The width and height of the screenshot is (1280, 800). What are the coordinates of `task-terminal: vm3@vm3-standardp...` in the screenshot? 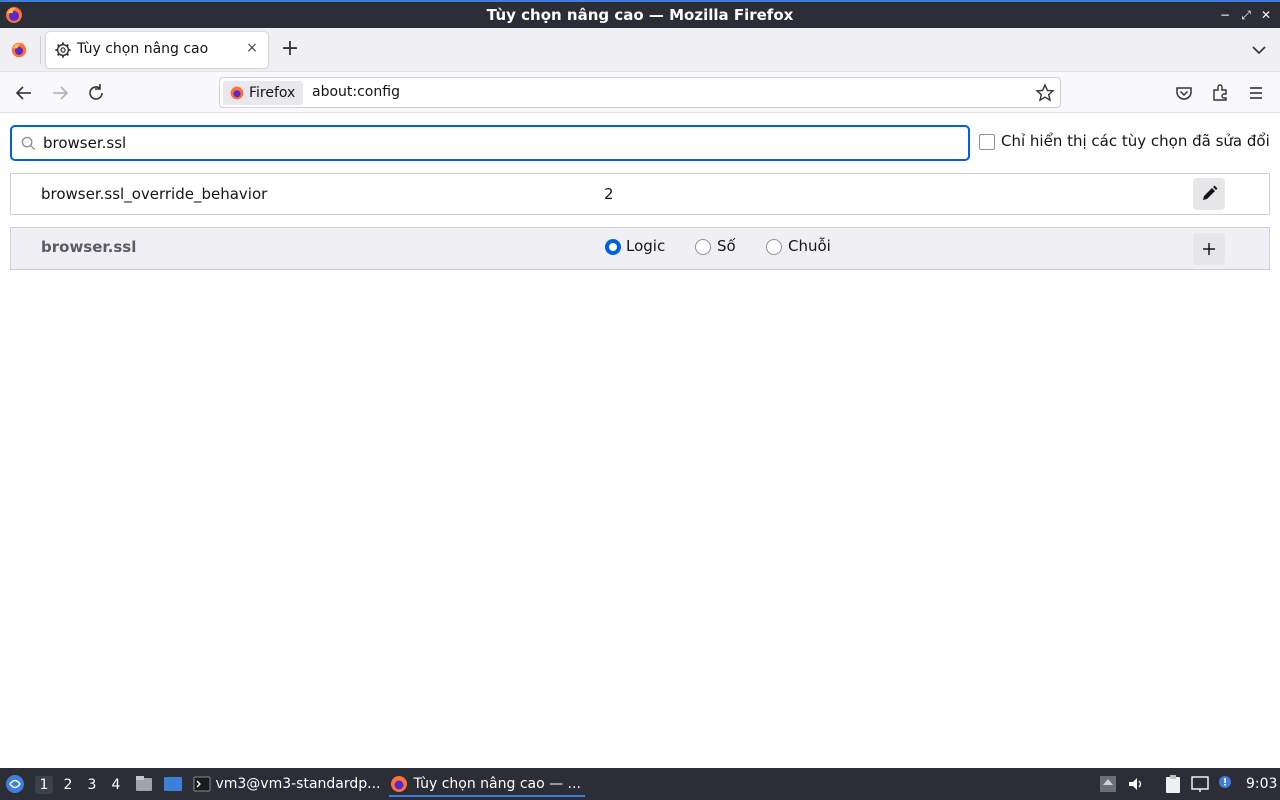 It's located at (288, 784).